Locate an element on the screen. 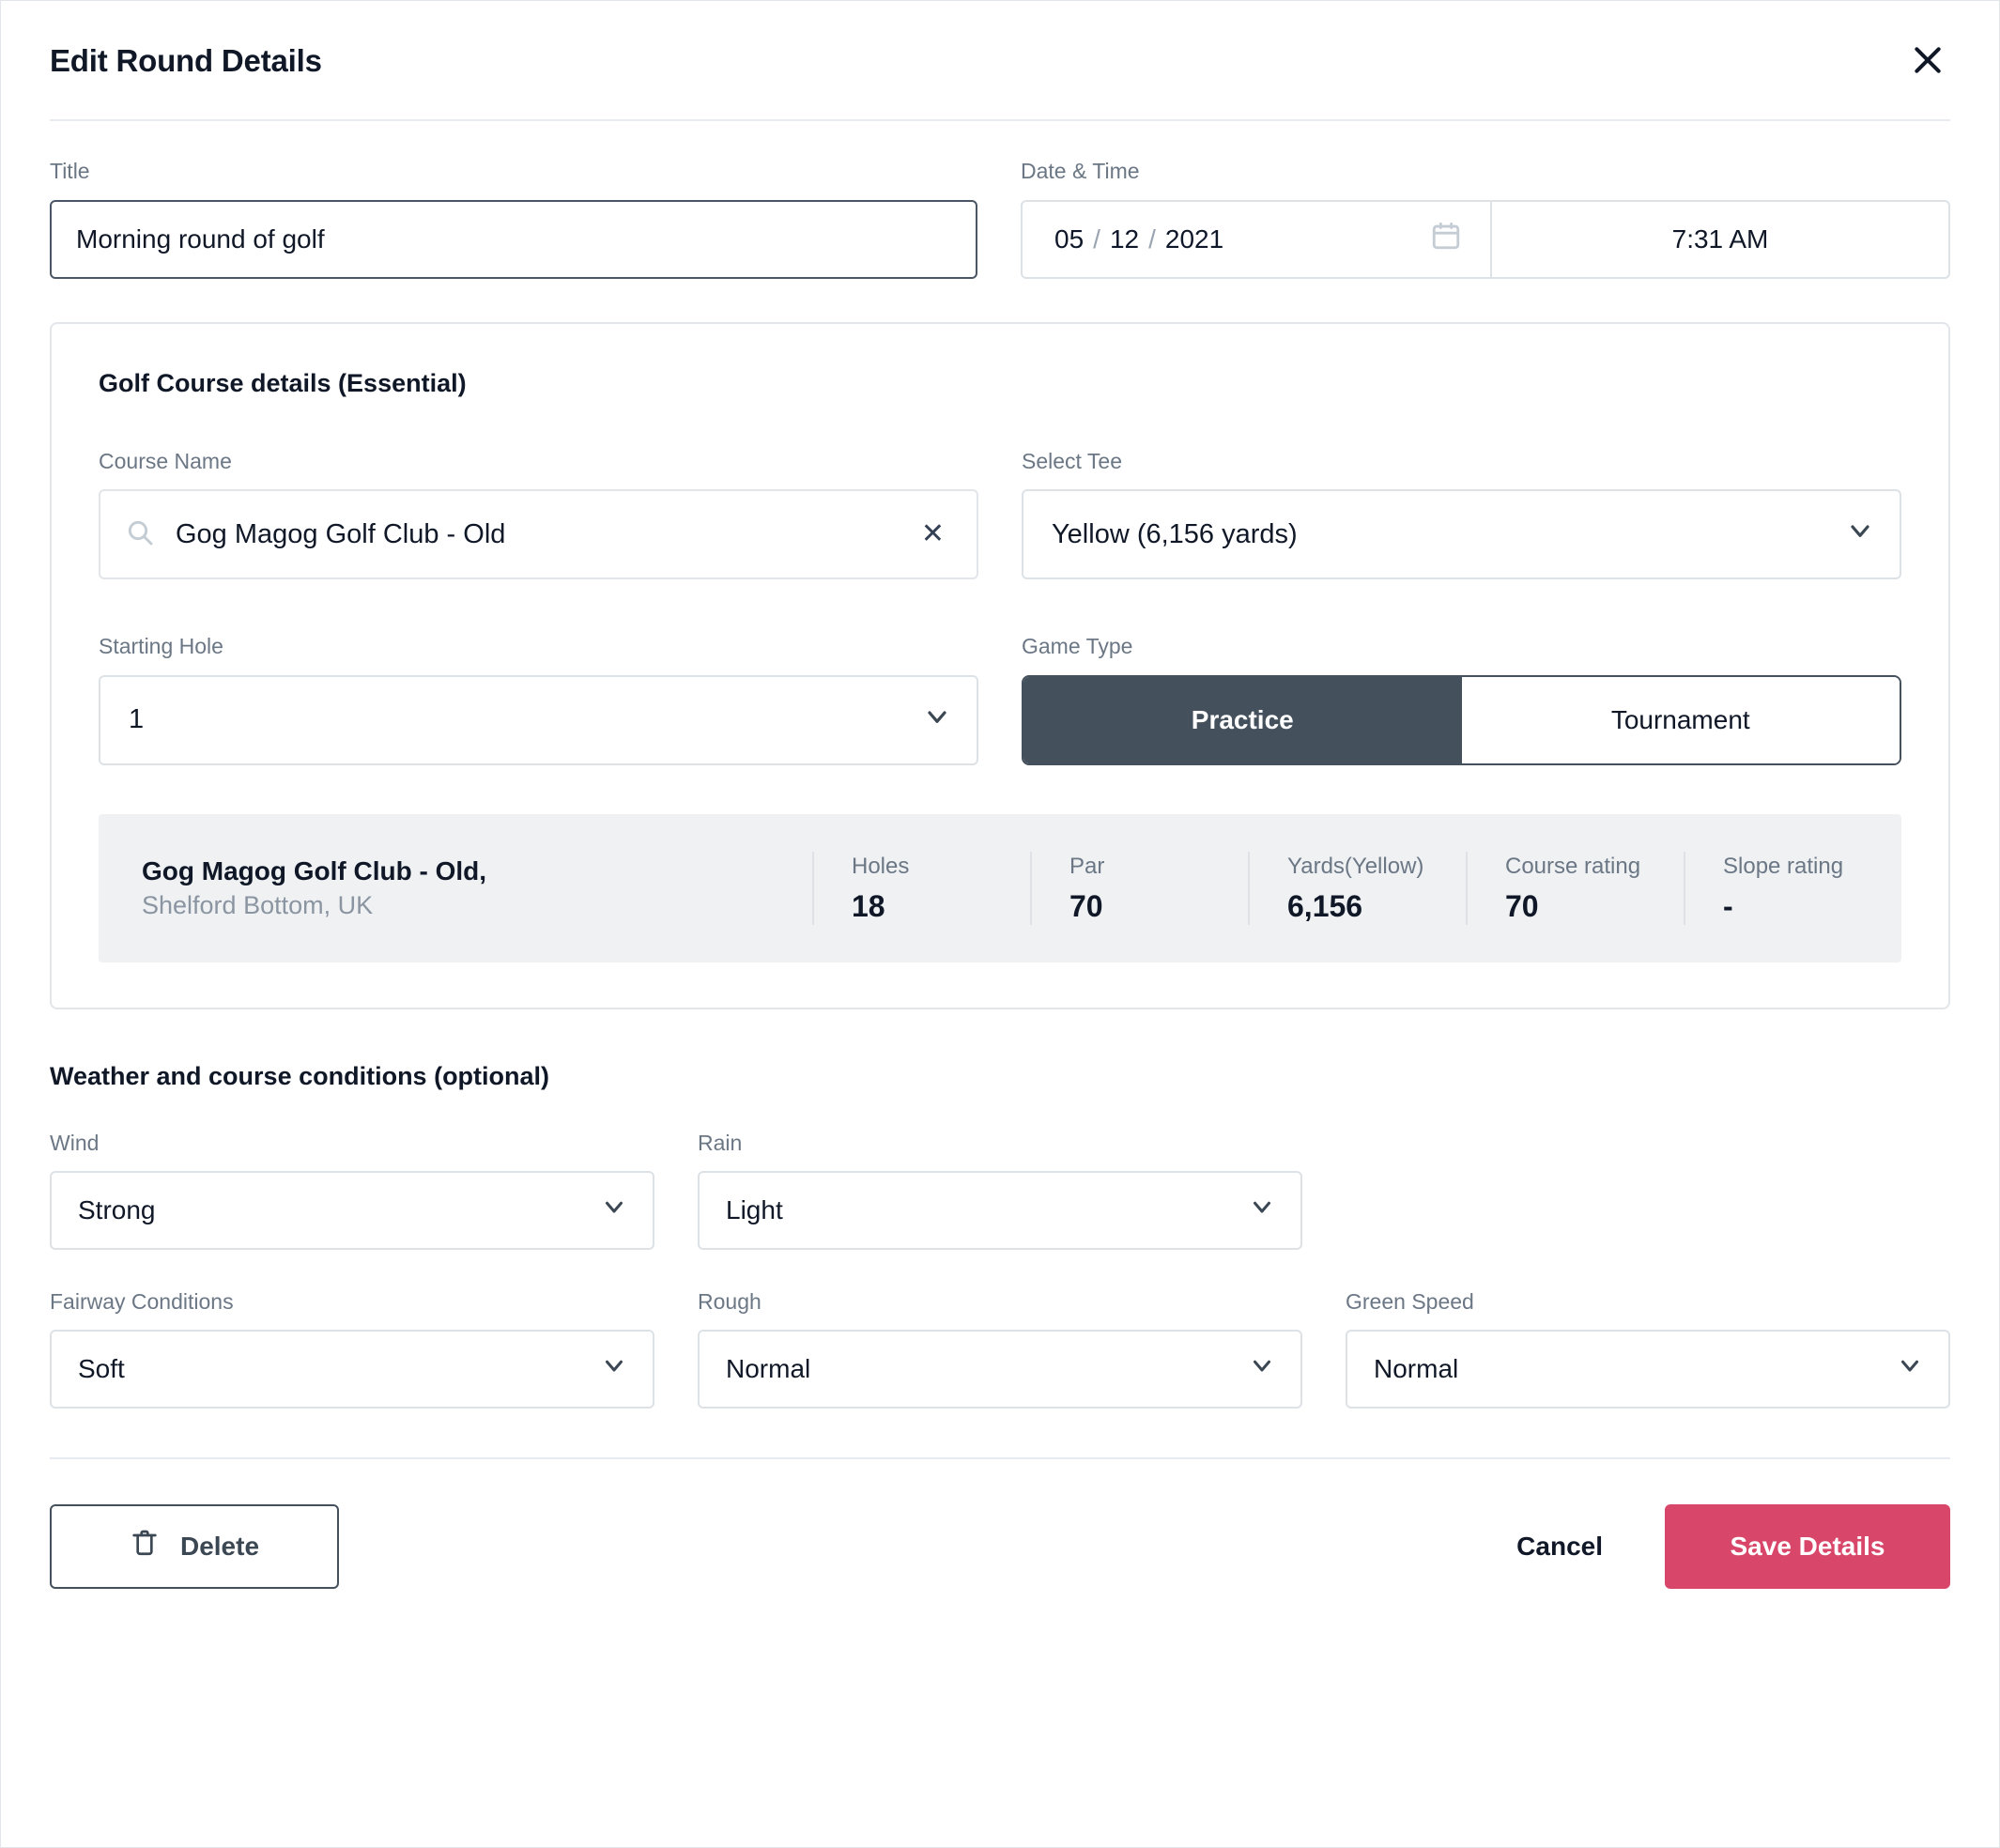 The height and width of the screenshot is (1848, 2000). select-tee-label: Select Tee is located at coordinates (1072, 460).